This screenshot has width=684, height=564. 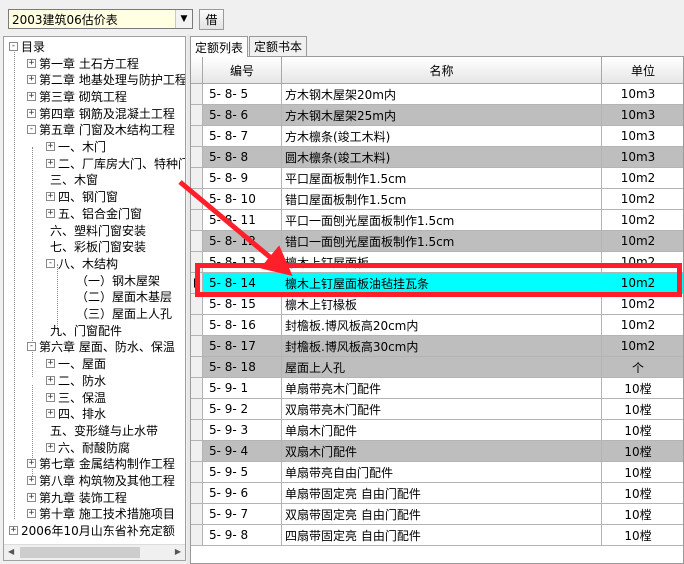 What do you see at coordinates (242, 472) in the screenshot?
I see `cell-code: 5- 9- 5` at bounding box center [242, 472].